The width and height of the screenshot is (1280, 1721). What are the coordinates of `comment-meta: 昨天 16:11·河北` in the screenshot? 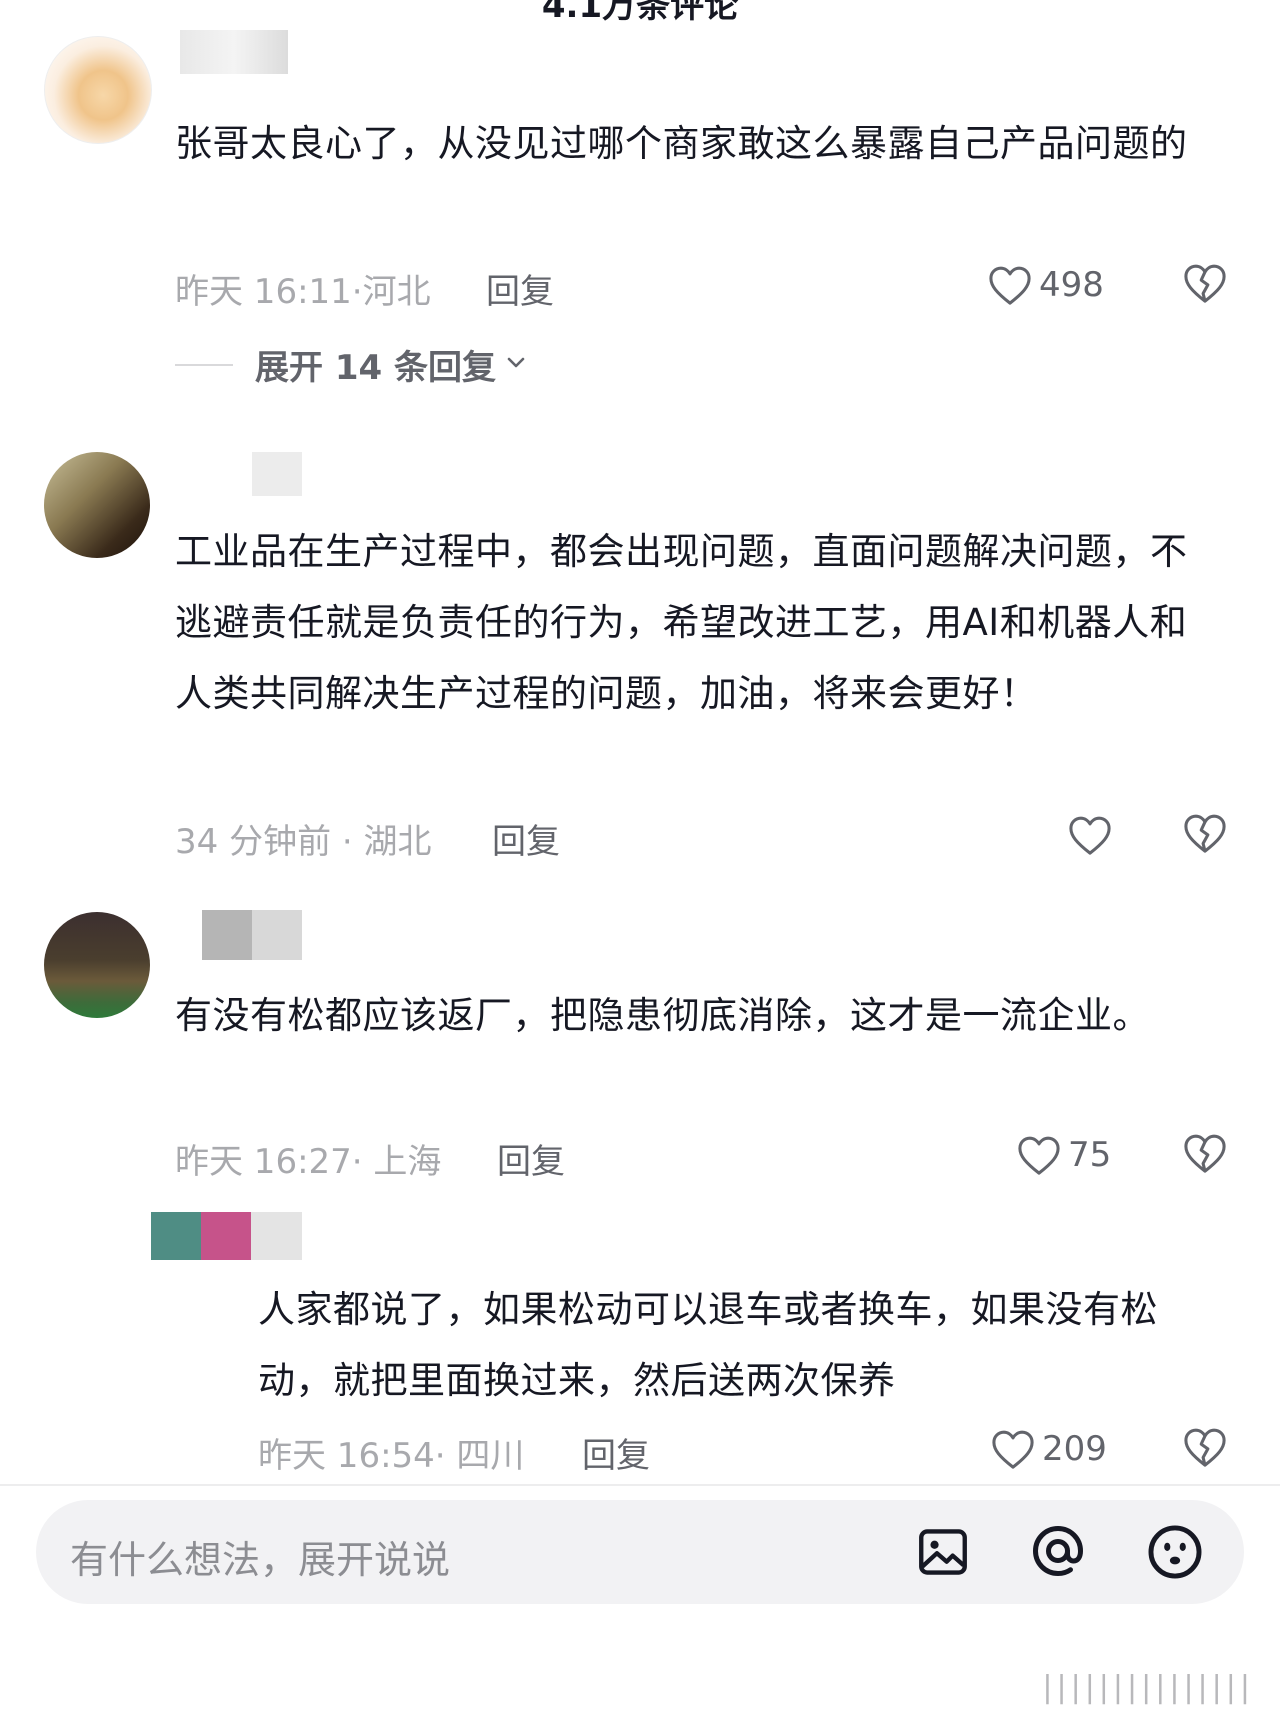 It's located at (303, 292).